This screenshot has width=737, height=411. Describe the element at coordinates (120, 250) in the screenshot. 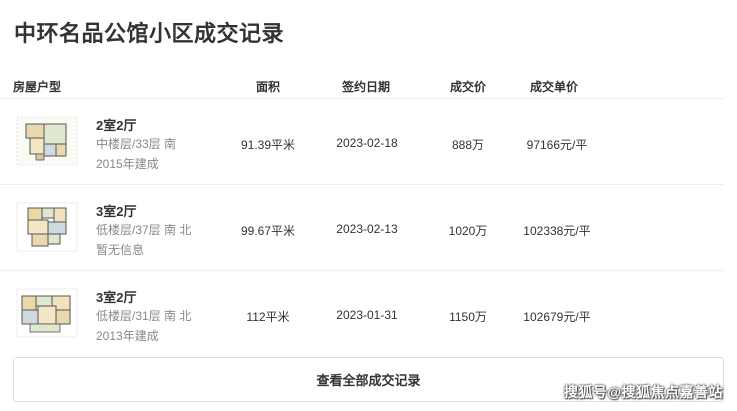

I see `build-year: 暂无信息` at that location.